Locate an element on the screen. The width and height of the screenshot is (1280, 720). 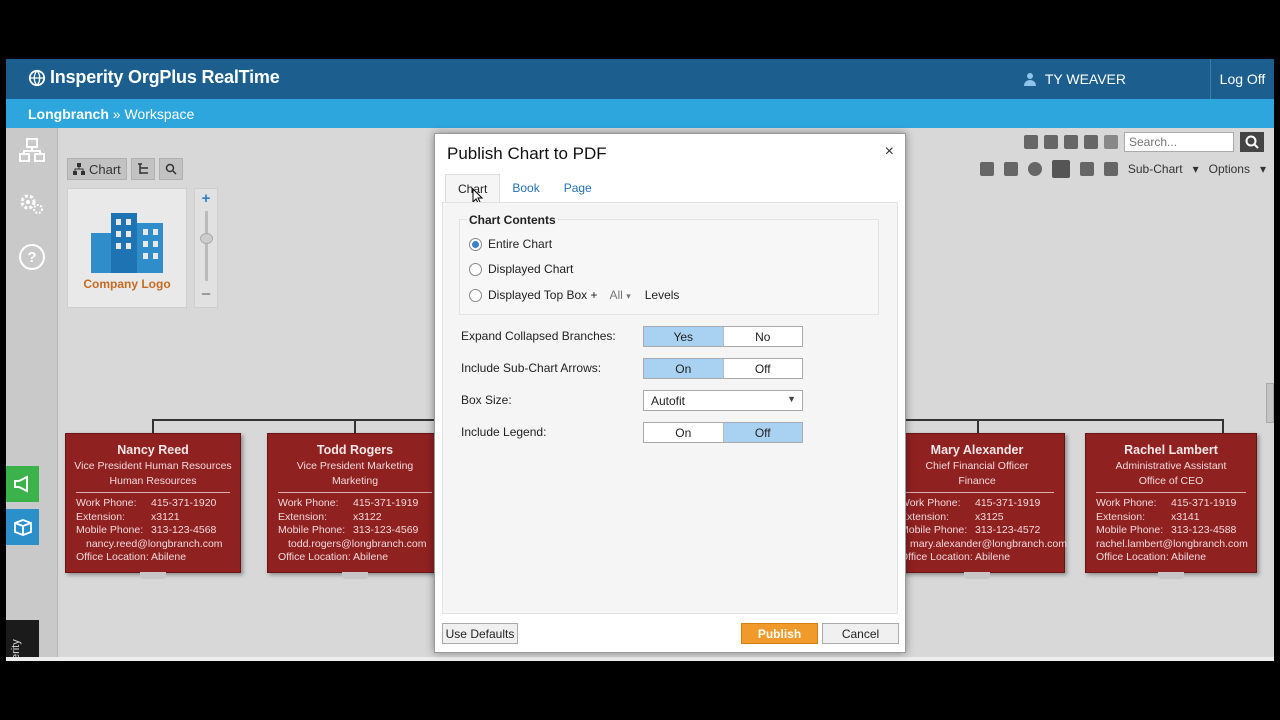
mobile-phone-value: 313-123-4568 is located at coordinates (184, 530).